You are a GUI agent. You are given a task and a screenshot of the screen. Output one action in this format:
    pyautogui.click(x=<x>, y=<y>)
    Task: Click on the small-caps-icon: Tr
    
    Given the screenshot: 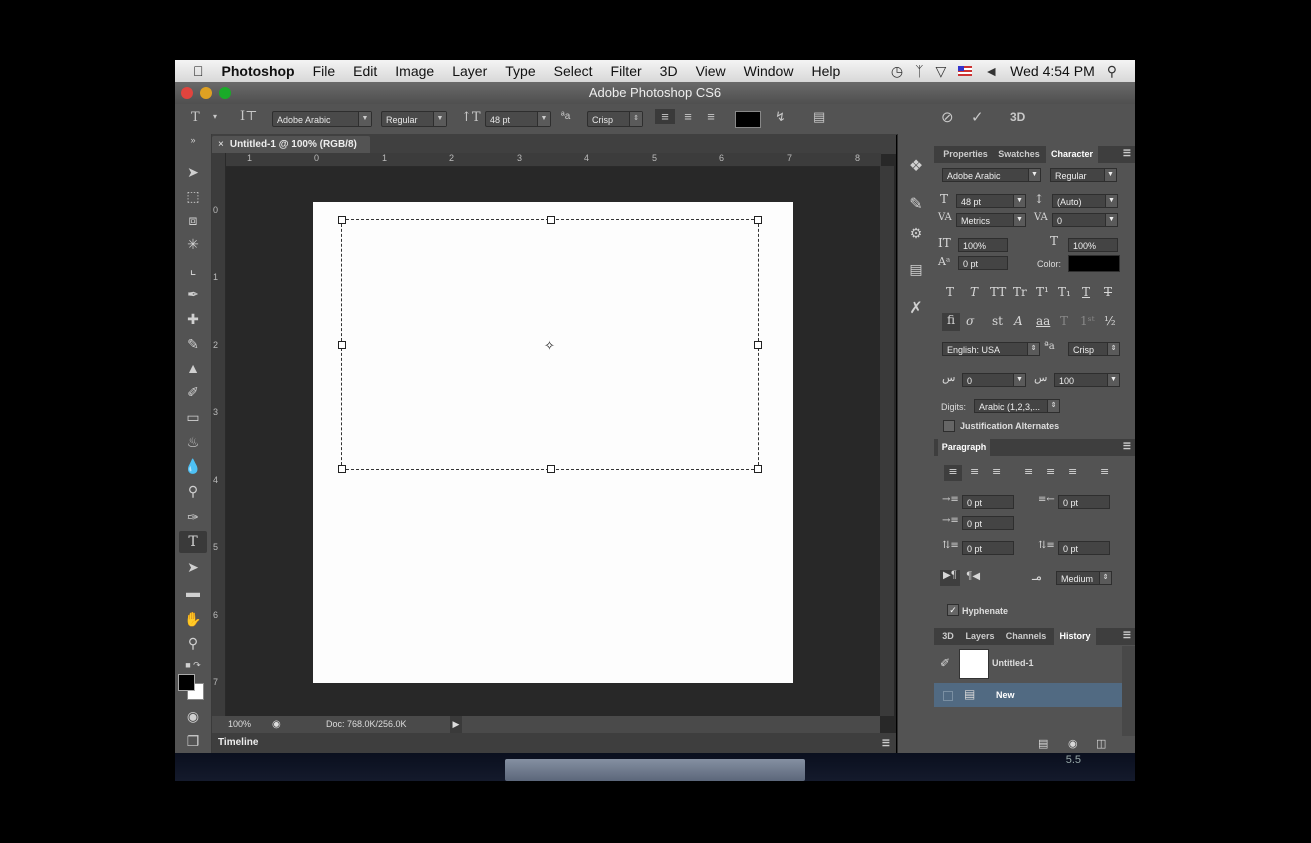 What is the action you would take?
    pyautogui.click(x=1020, y=292)
    